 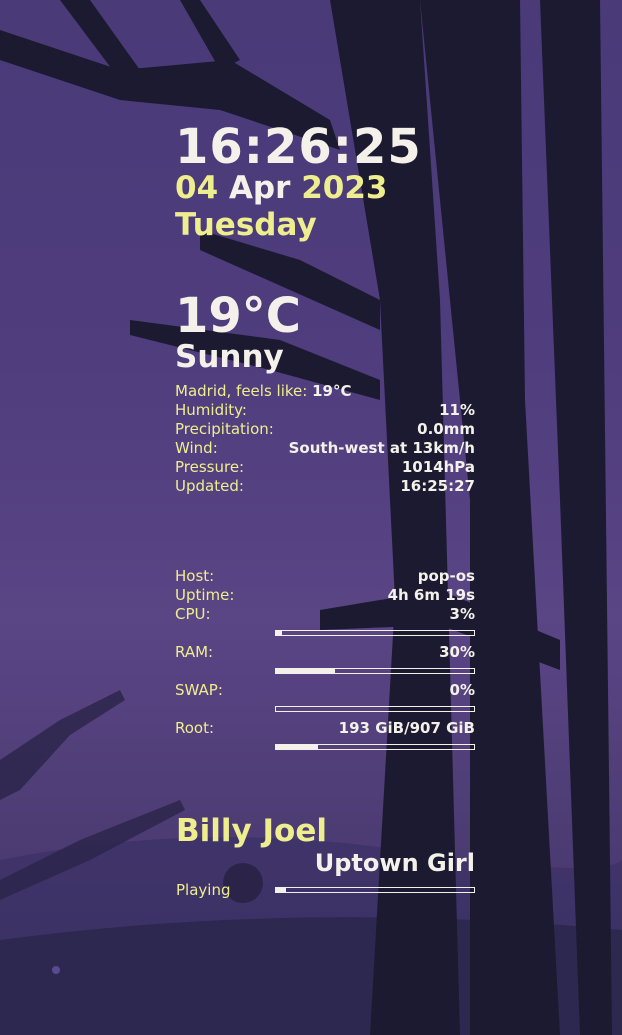 What do you see at coordinates (251, 831) in the screenshot?
I see `music-artist: Billy Joel` at bounding box center [251, 831].